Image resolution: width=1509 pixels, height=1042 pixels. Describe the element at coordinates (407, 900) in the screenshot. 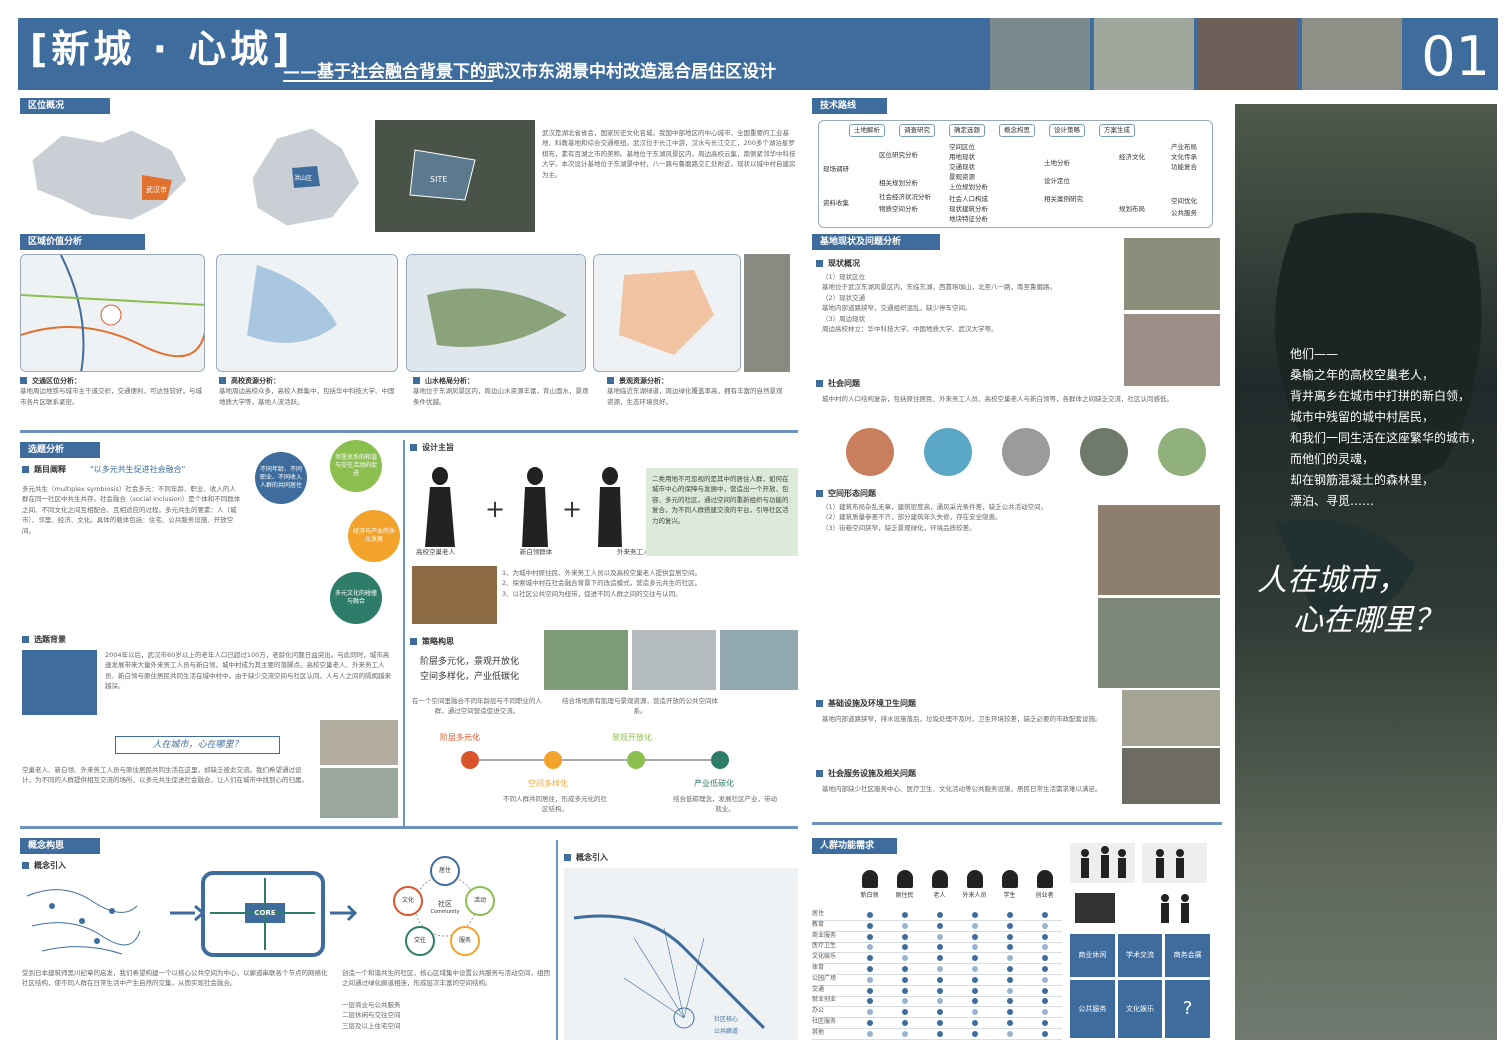

I see `community-item: 文化` at that location.